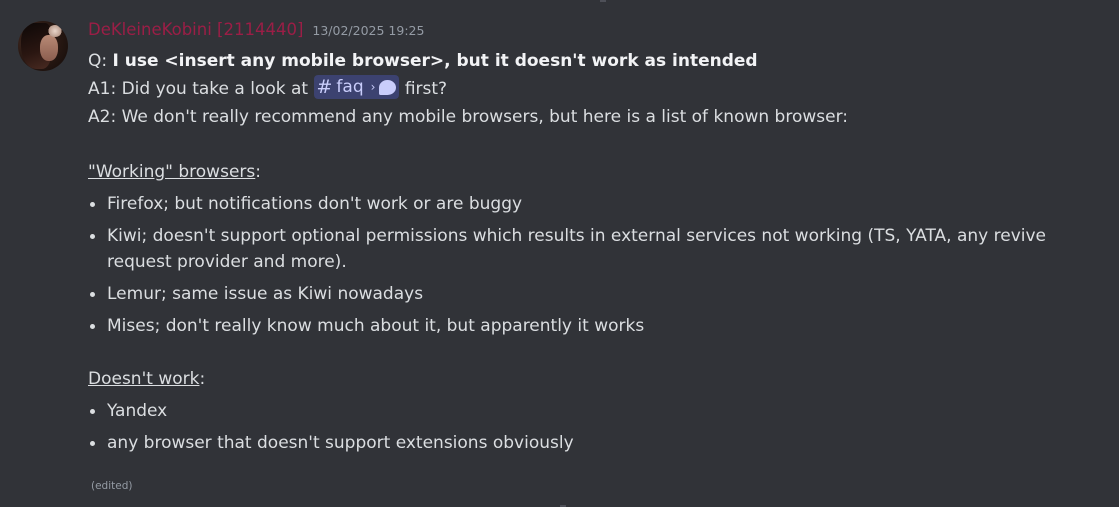 The height and width of the screenshot is (507, 1119). What do you see at coordinates (112, 486) in the screenshot?
I see `edited-indicator: (edited)` at bounding box center [112, 486].